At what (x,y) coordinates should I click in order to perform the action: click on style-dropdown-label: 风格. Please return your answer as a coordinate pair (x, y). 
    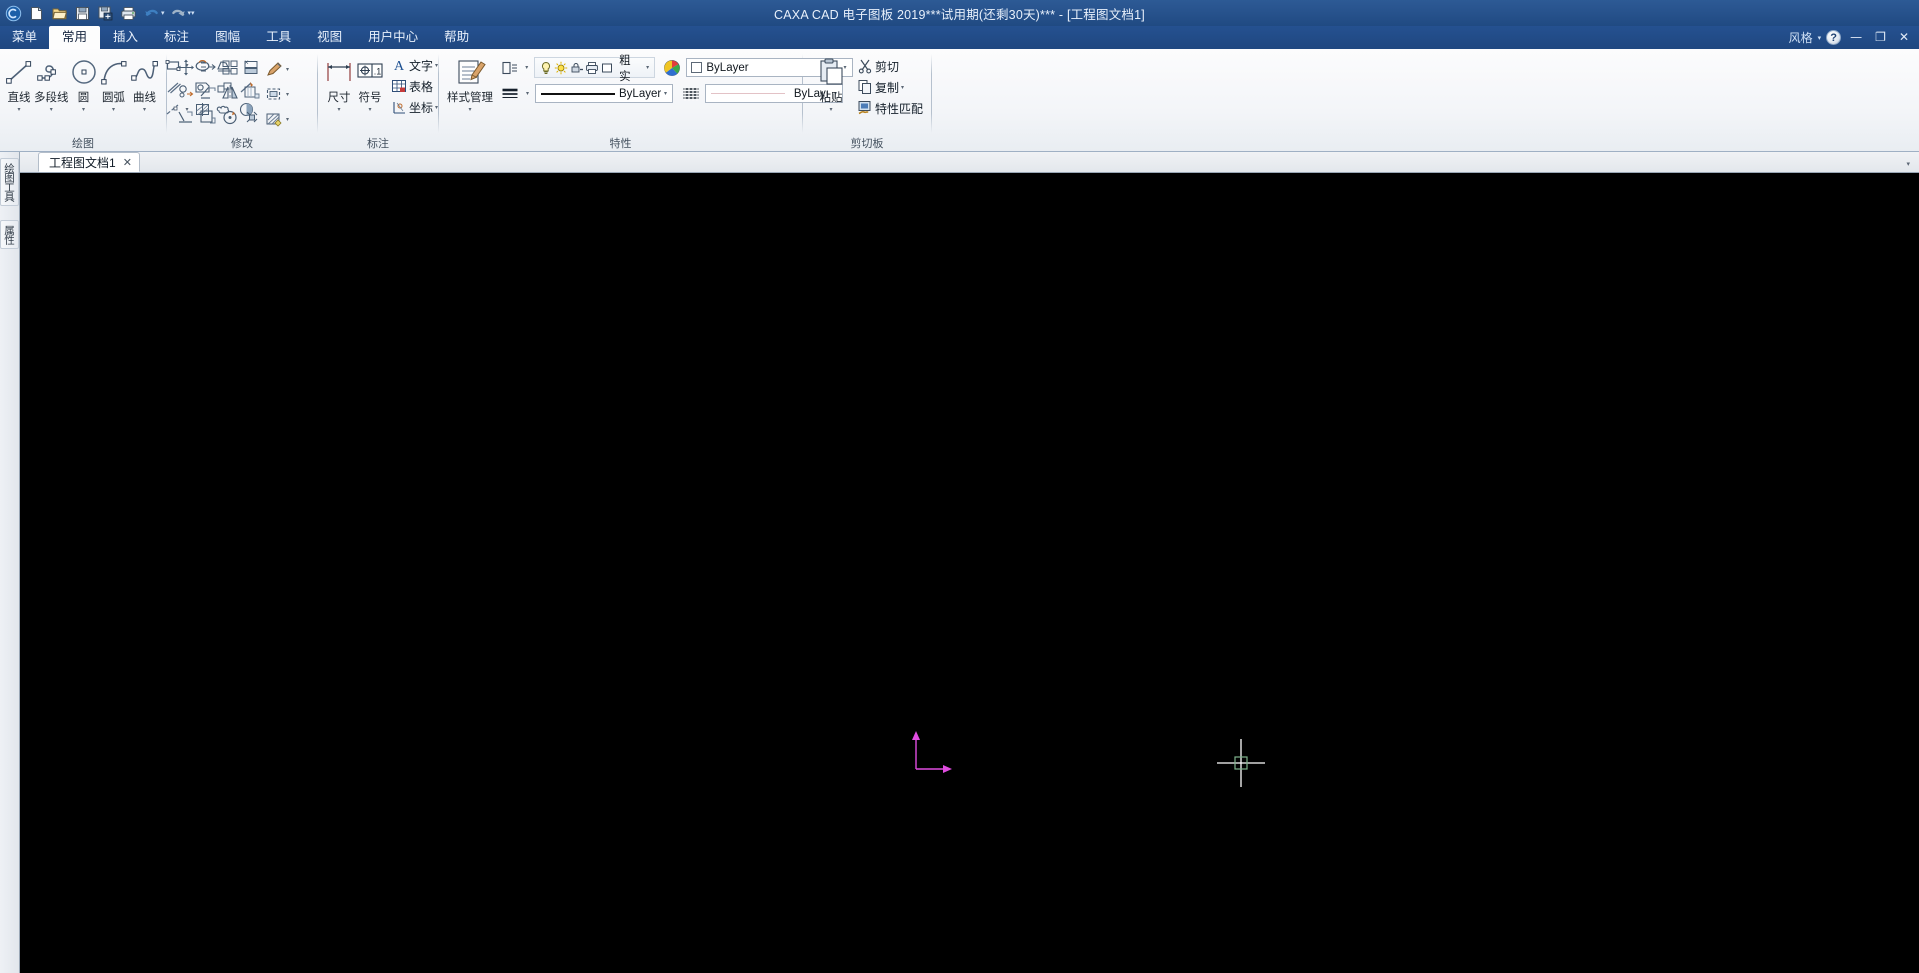
    Looking at the image, I should click on (1801, 37).